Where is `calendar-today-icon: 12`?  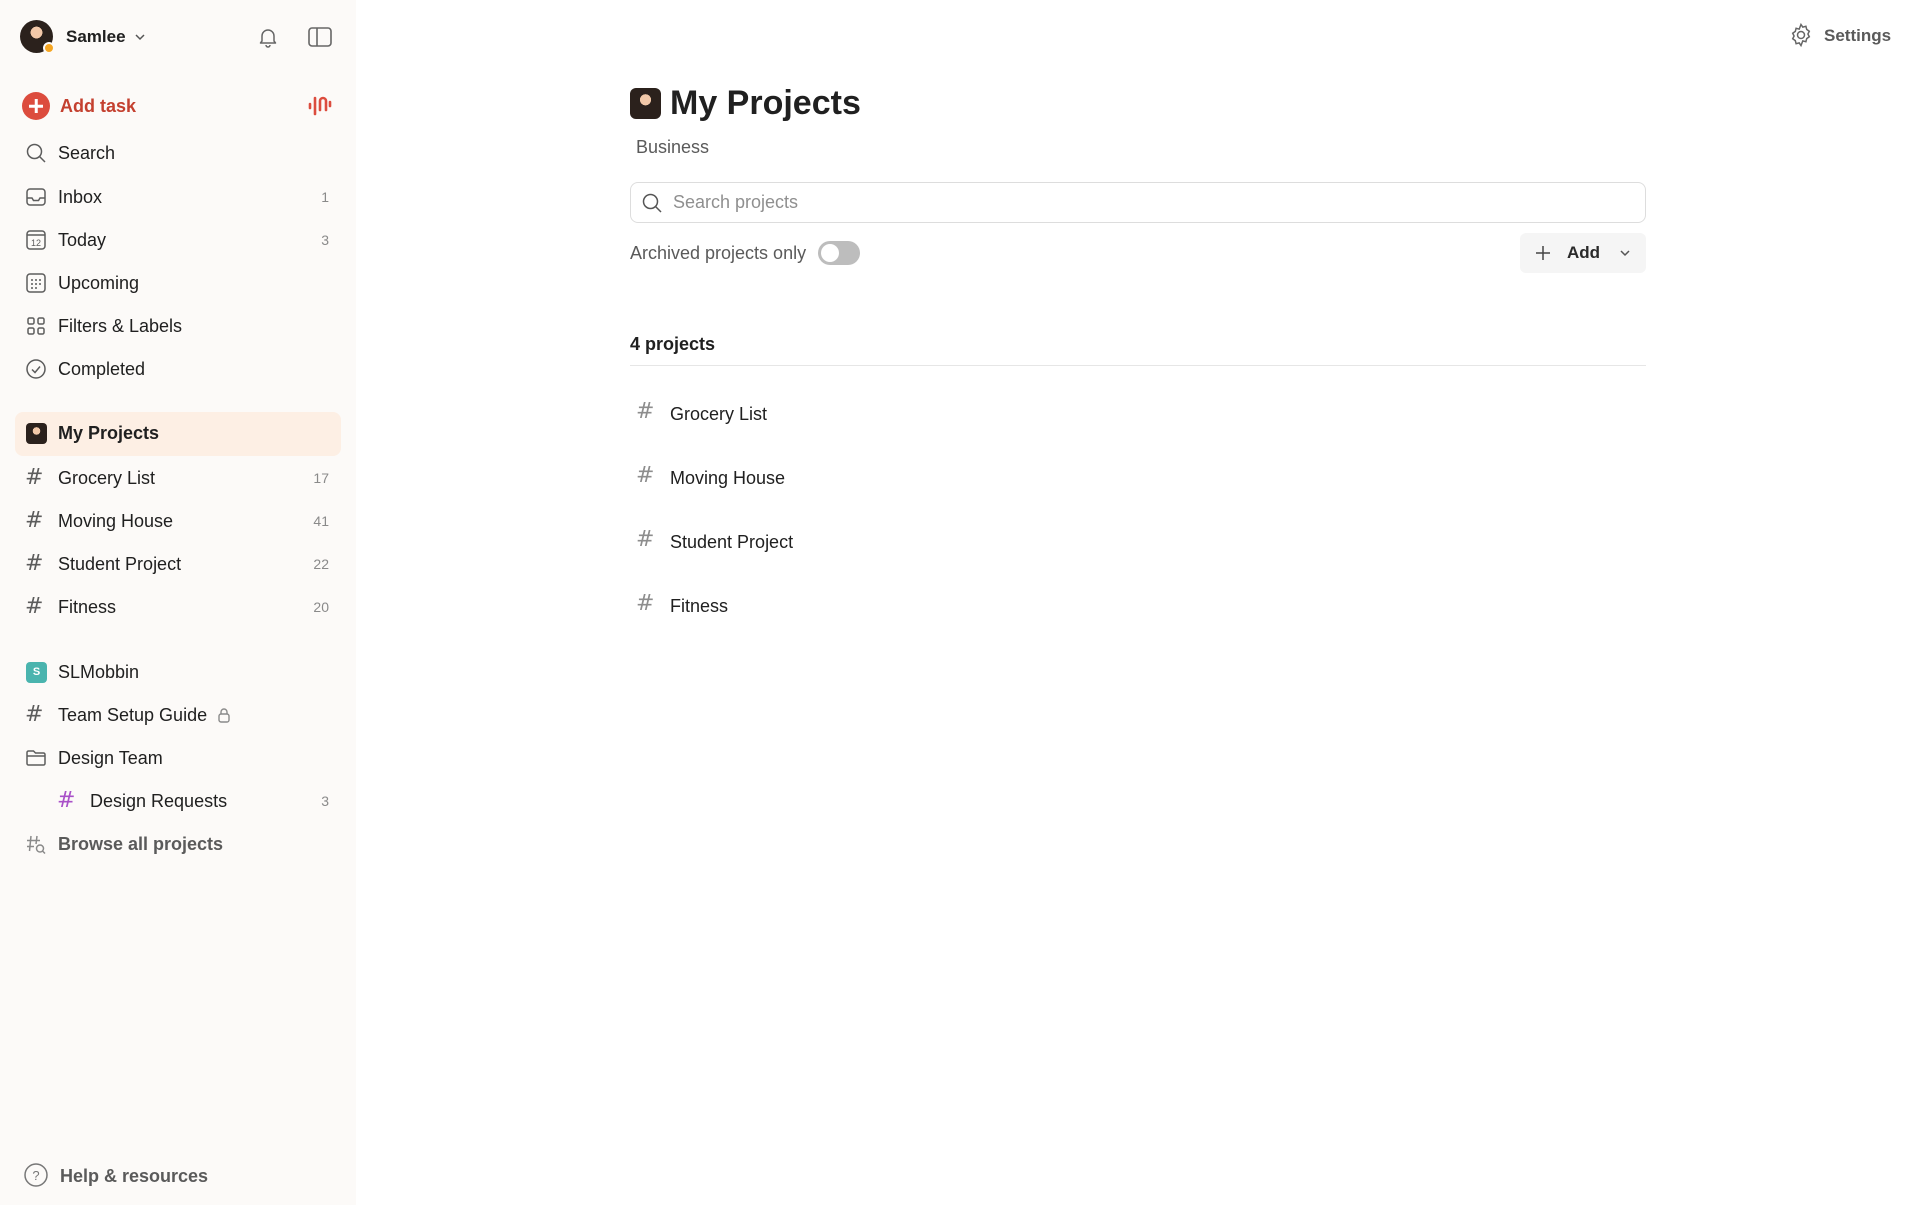 calendar-today-icon: 12 is located at coordinates (36, 240).